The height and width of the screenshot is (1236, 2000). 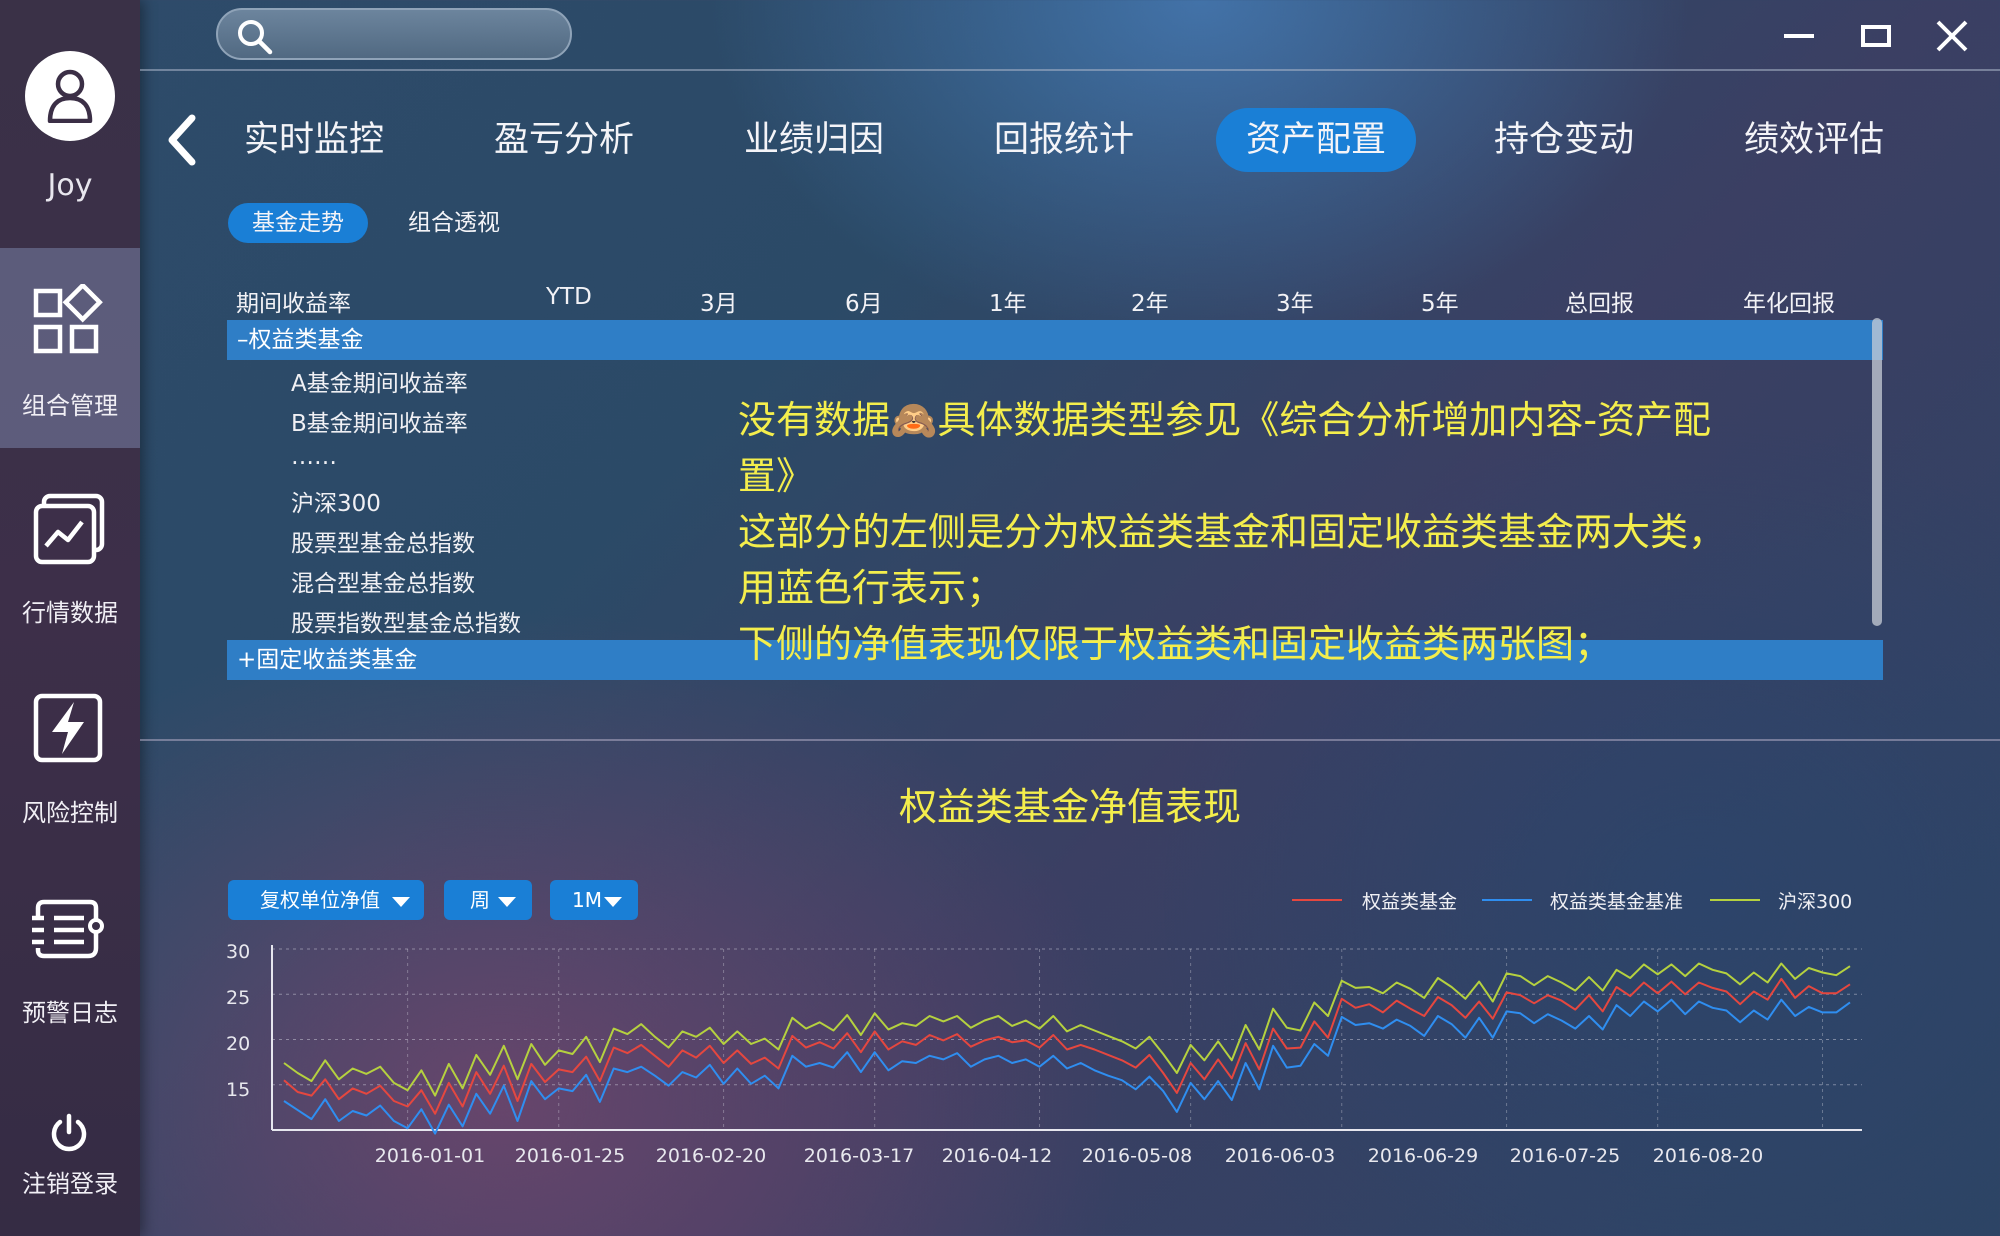 I want to click on y-tick-label: 25, so click(x=238, y=998).